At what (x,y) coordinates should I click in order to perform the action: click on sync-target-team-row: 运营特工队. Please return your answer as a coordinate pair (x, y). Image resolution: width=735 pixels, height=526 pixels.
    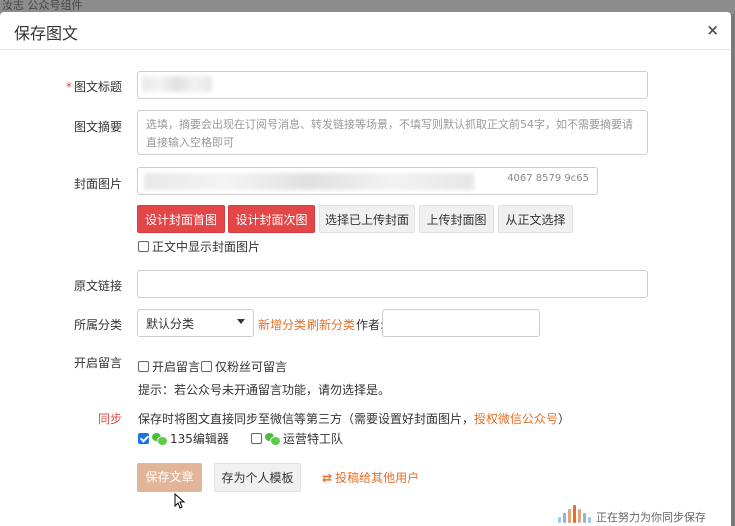
    Looking at the image, I should click on (297, 438).